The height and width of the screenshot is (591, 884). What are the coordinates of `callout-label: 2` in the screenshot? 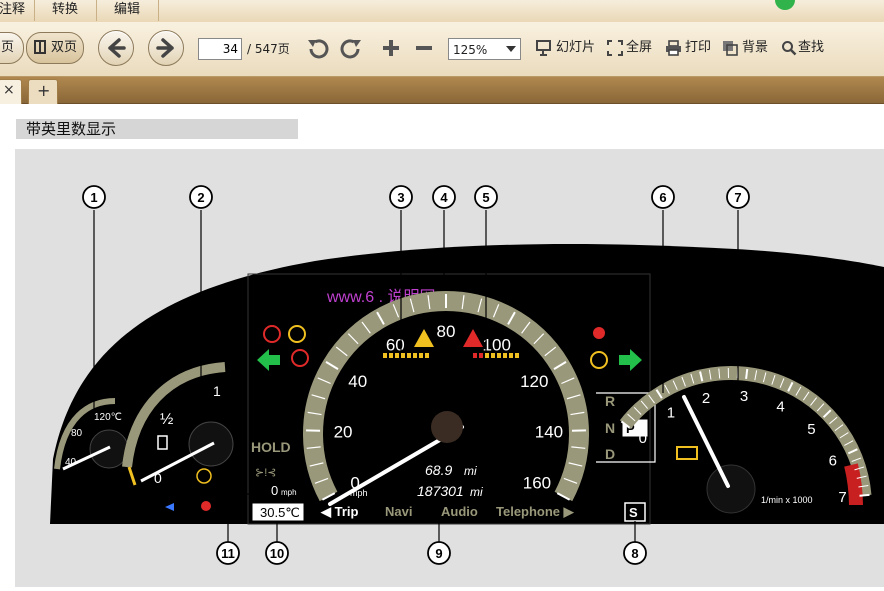 It's located at (200, 197).